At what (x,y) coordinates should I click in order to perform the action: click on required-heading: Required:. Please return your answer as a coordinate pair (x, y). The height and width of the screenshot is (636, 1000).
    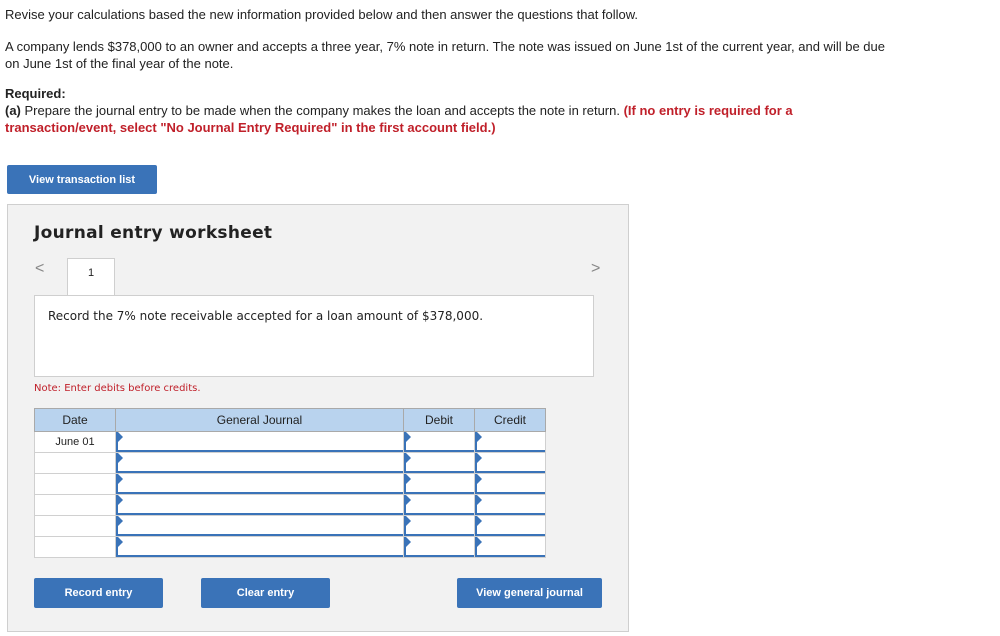
    Looking at the image, I should click on (35, 93).